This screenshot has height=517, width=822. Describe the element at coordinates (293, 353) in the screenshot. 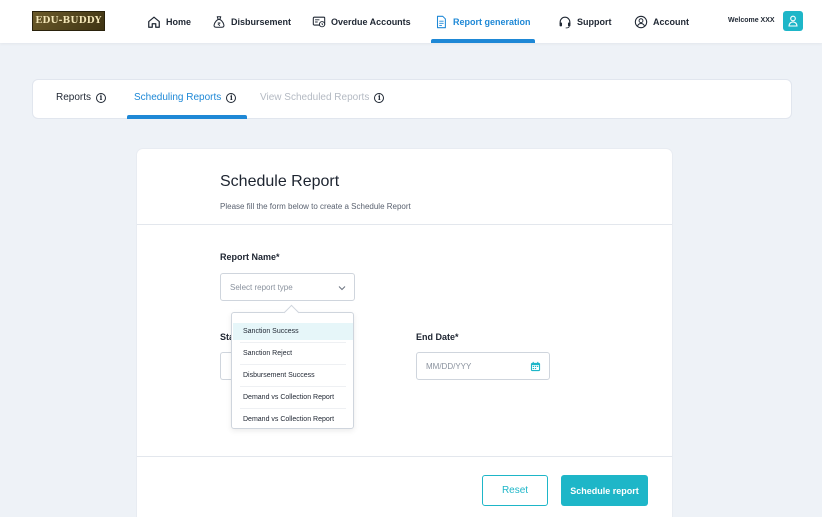

I see `dropdown-option: Sanction Reject` at that location.